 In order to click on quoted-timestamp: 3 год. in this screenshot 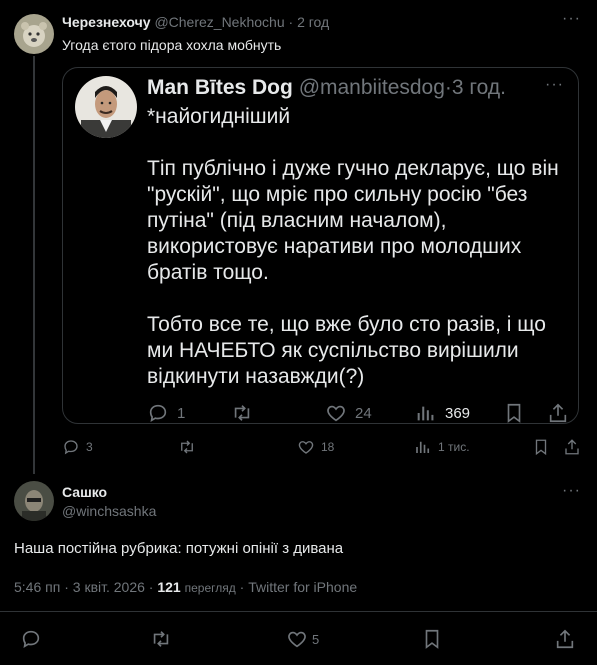, I will do `click(478, 87)`.